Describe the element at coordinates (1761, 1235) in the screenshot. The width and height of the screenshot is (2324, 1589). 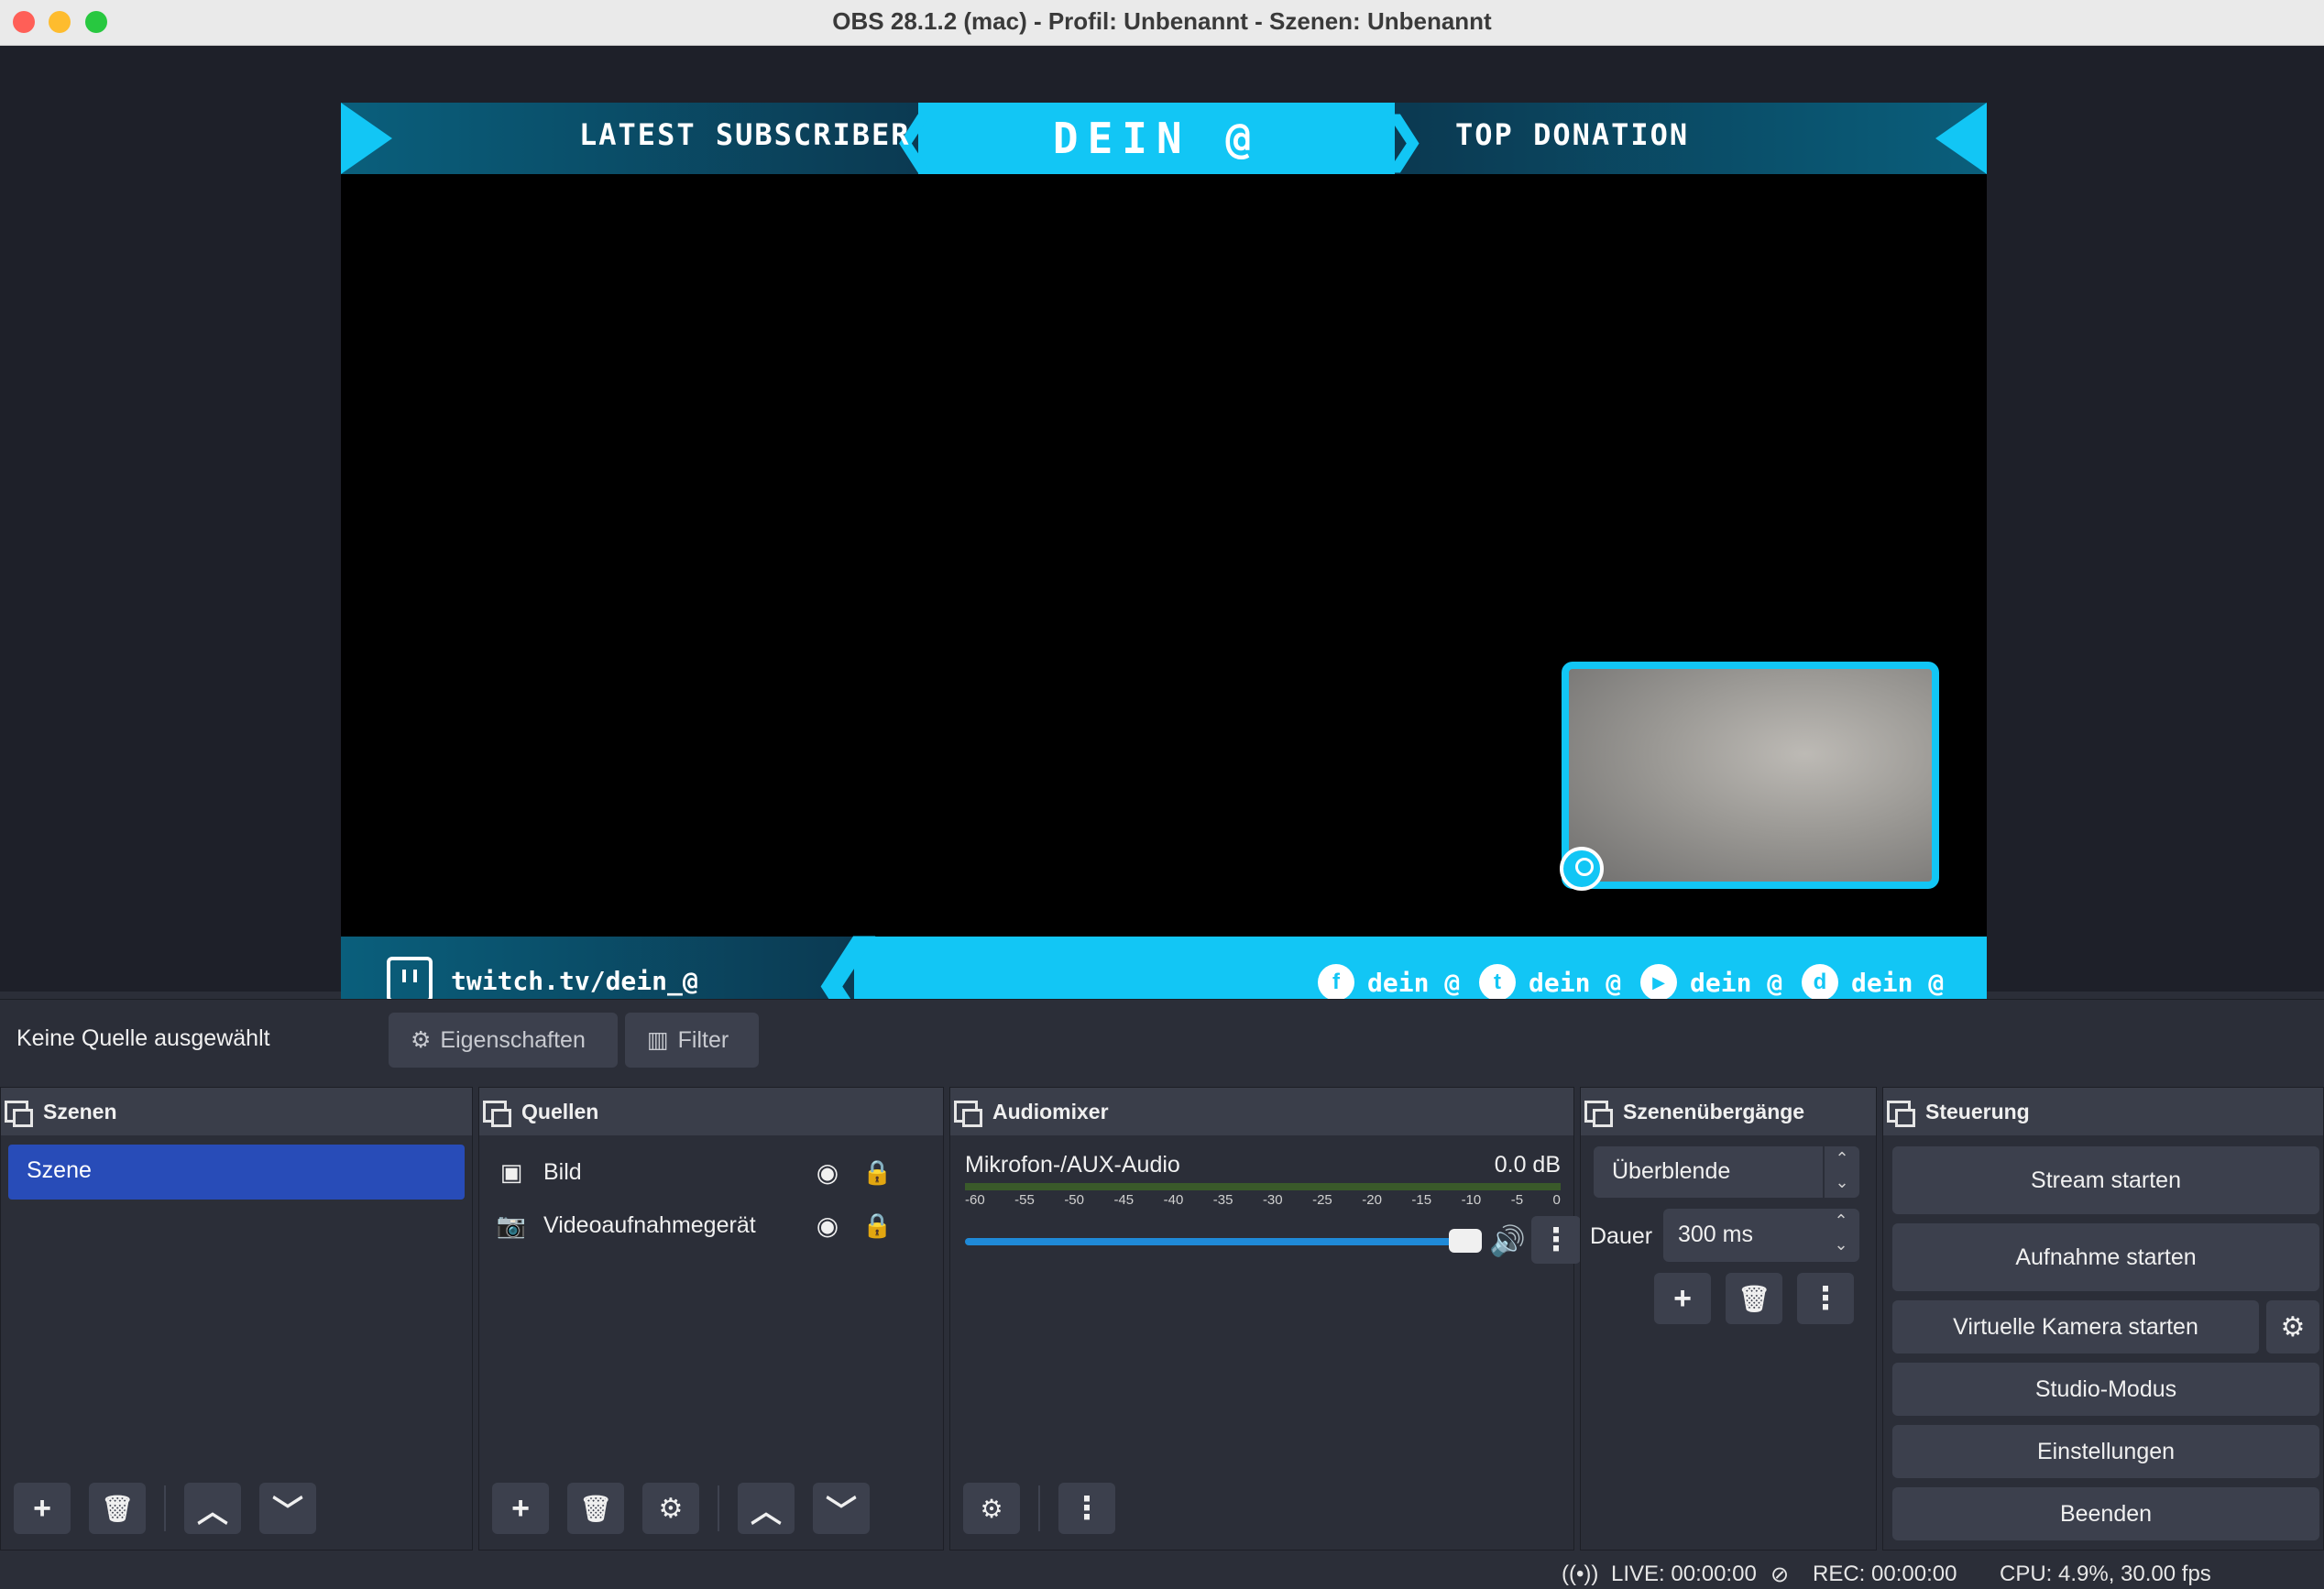
I see `duration-spinbox: 300 ms ⌃ ⌄` at that location.